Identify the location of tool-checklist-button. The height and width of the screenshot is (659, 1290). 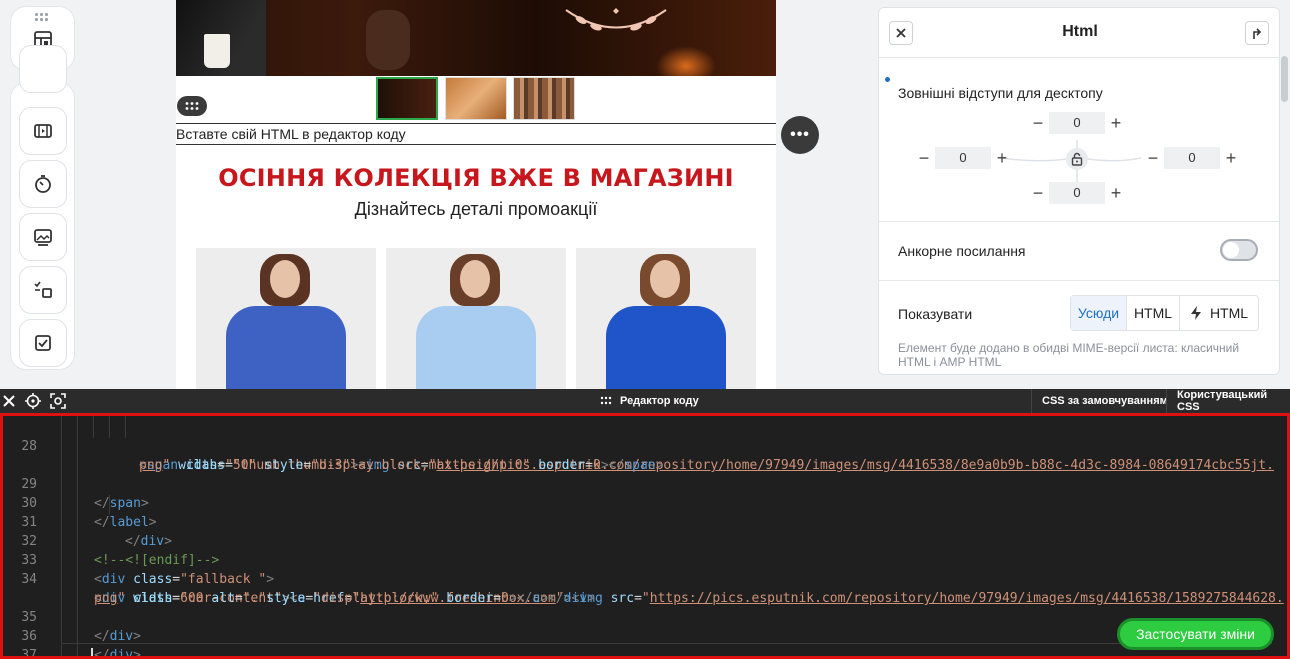
(43, 290).